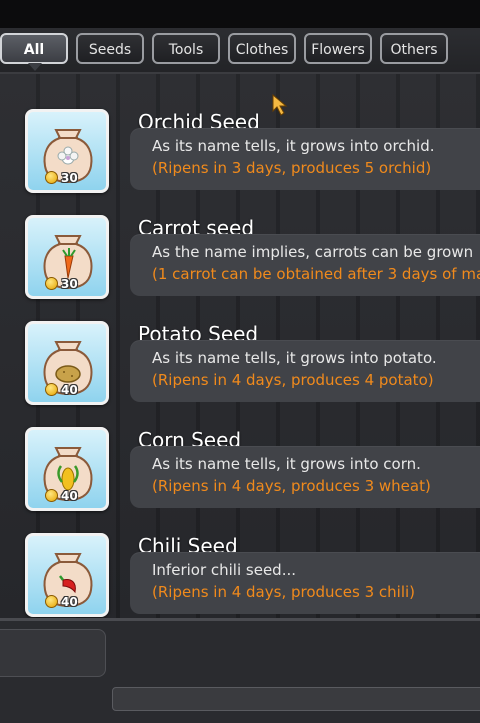  I want to click on item-description: As its name tells, it grows into corn., so click(286, 464).